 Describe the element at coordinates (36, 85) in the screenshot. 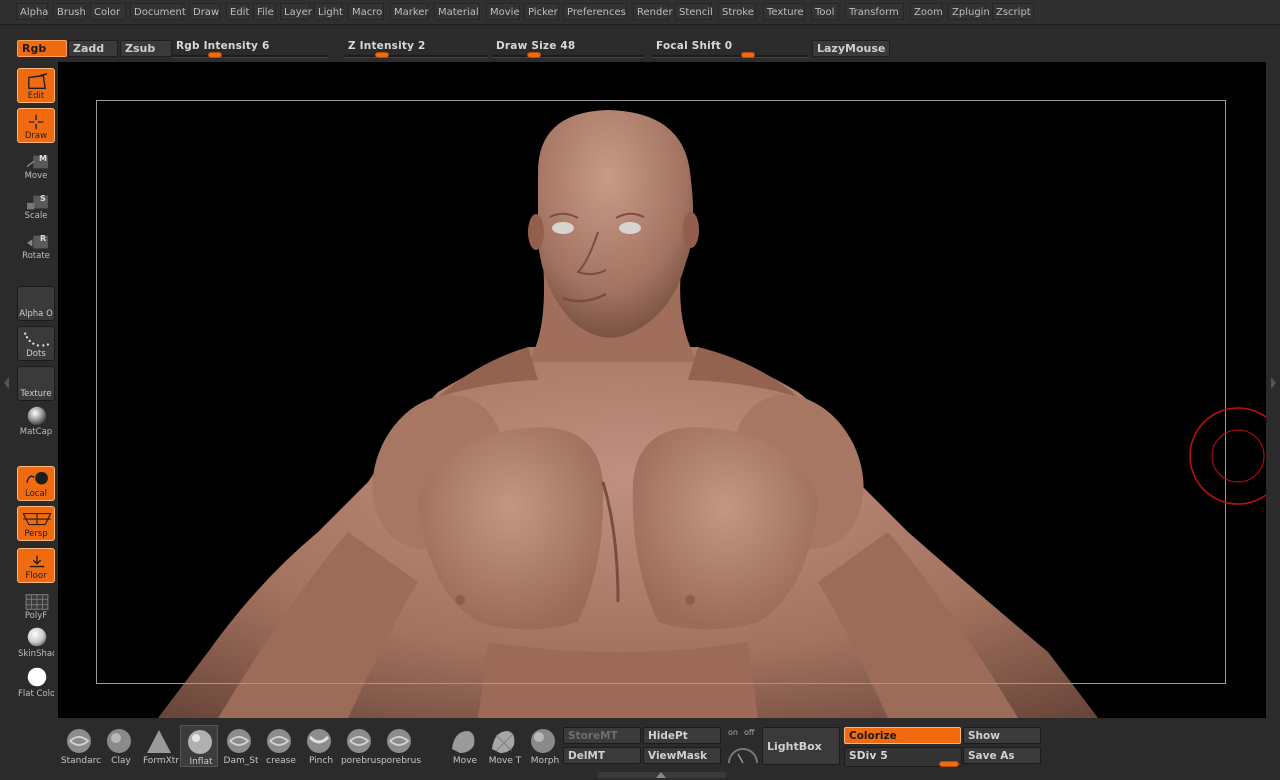

I see `edit-button: Edit` at that location.